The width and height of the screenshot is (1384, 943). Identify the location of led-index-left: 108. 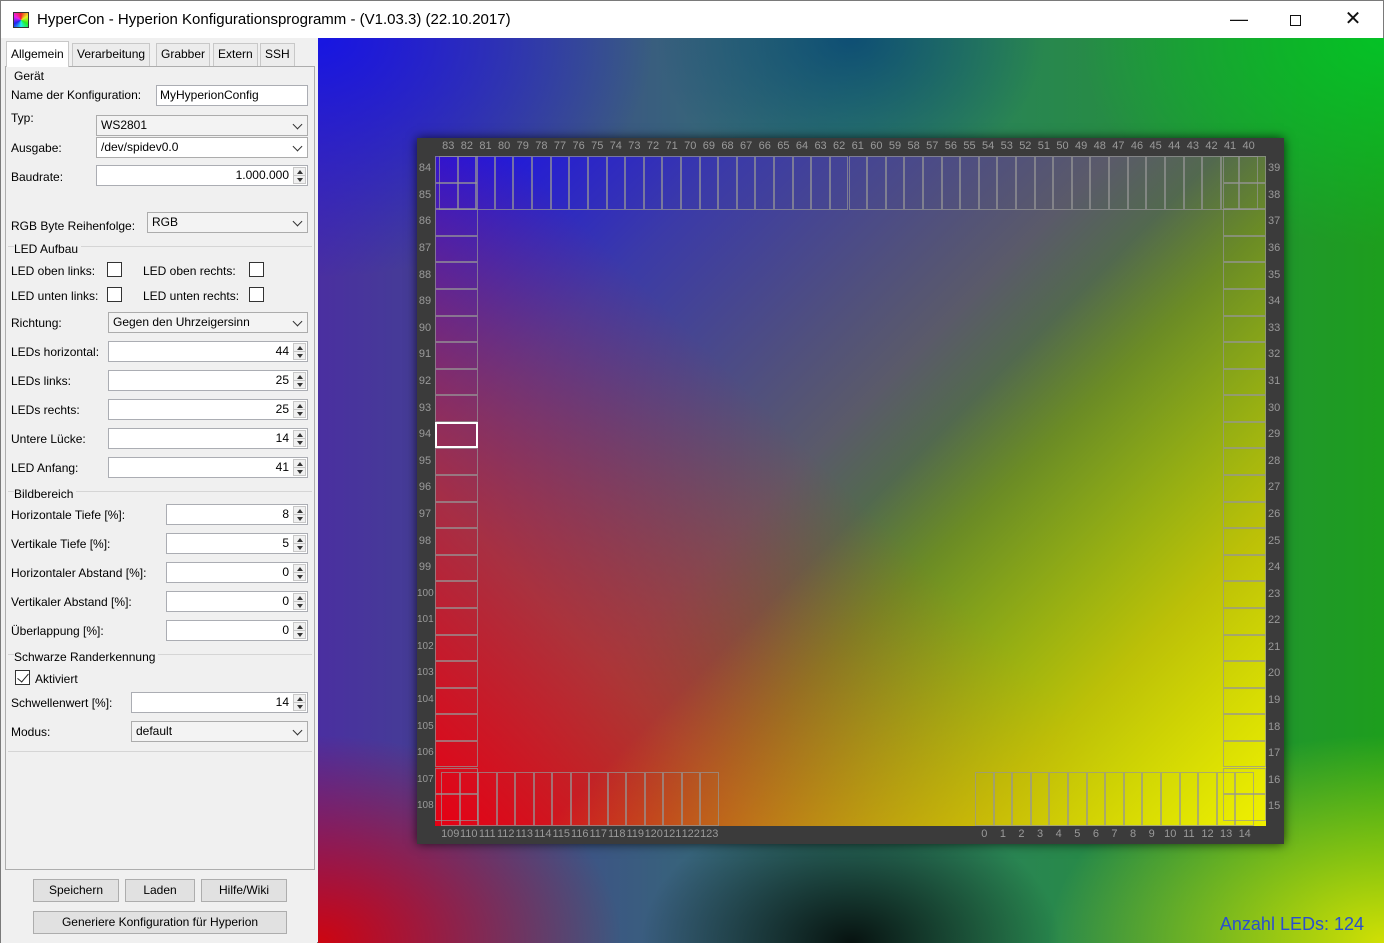
(425, 806).